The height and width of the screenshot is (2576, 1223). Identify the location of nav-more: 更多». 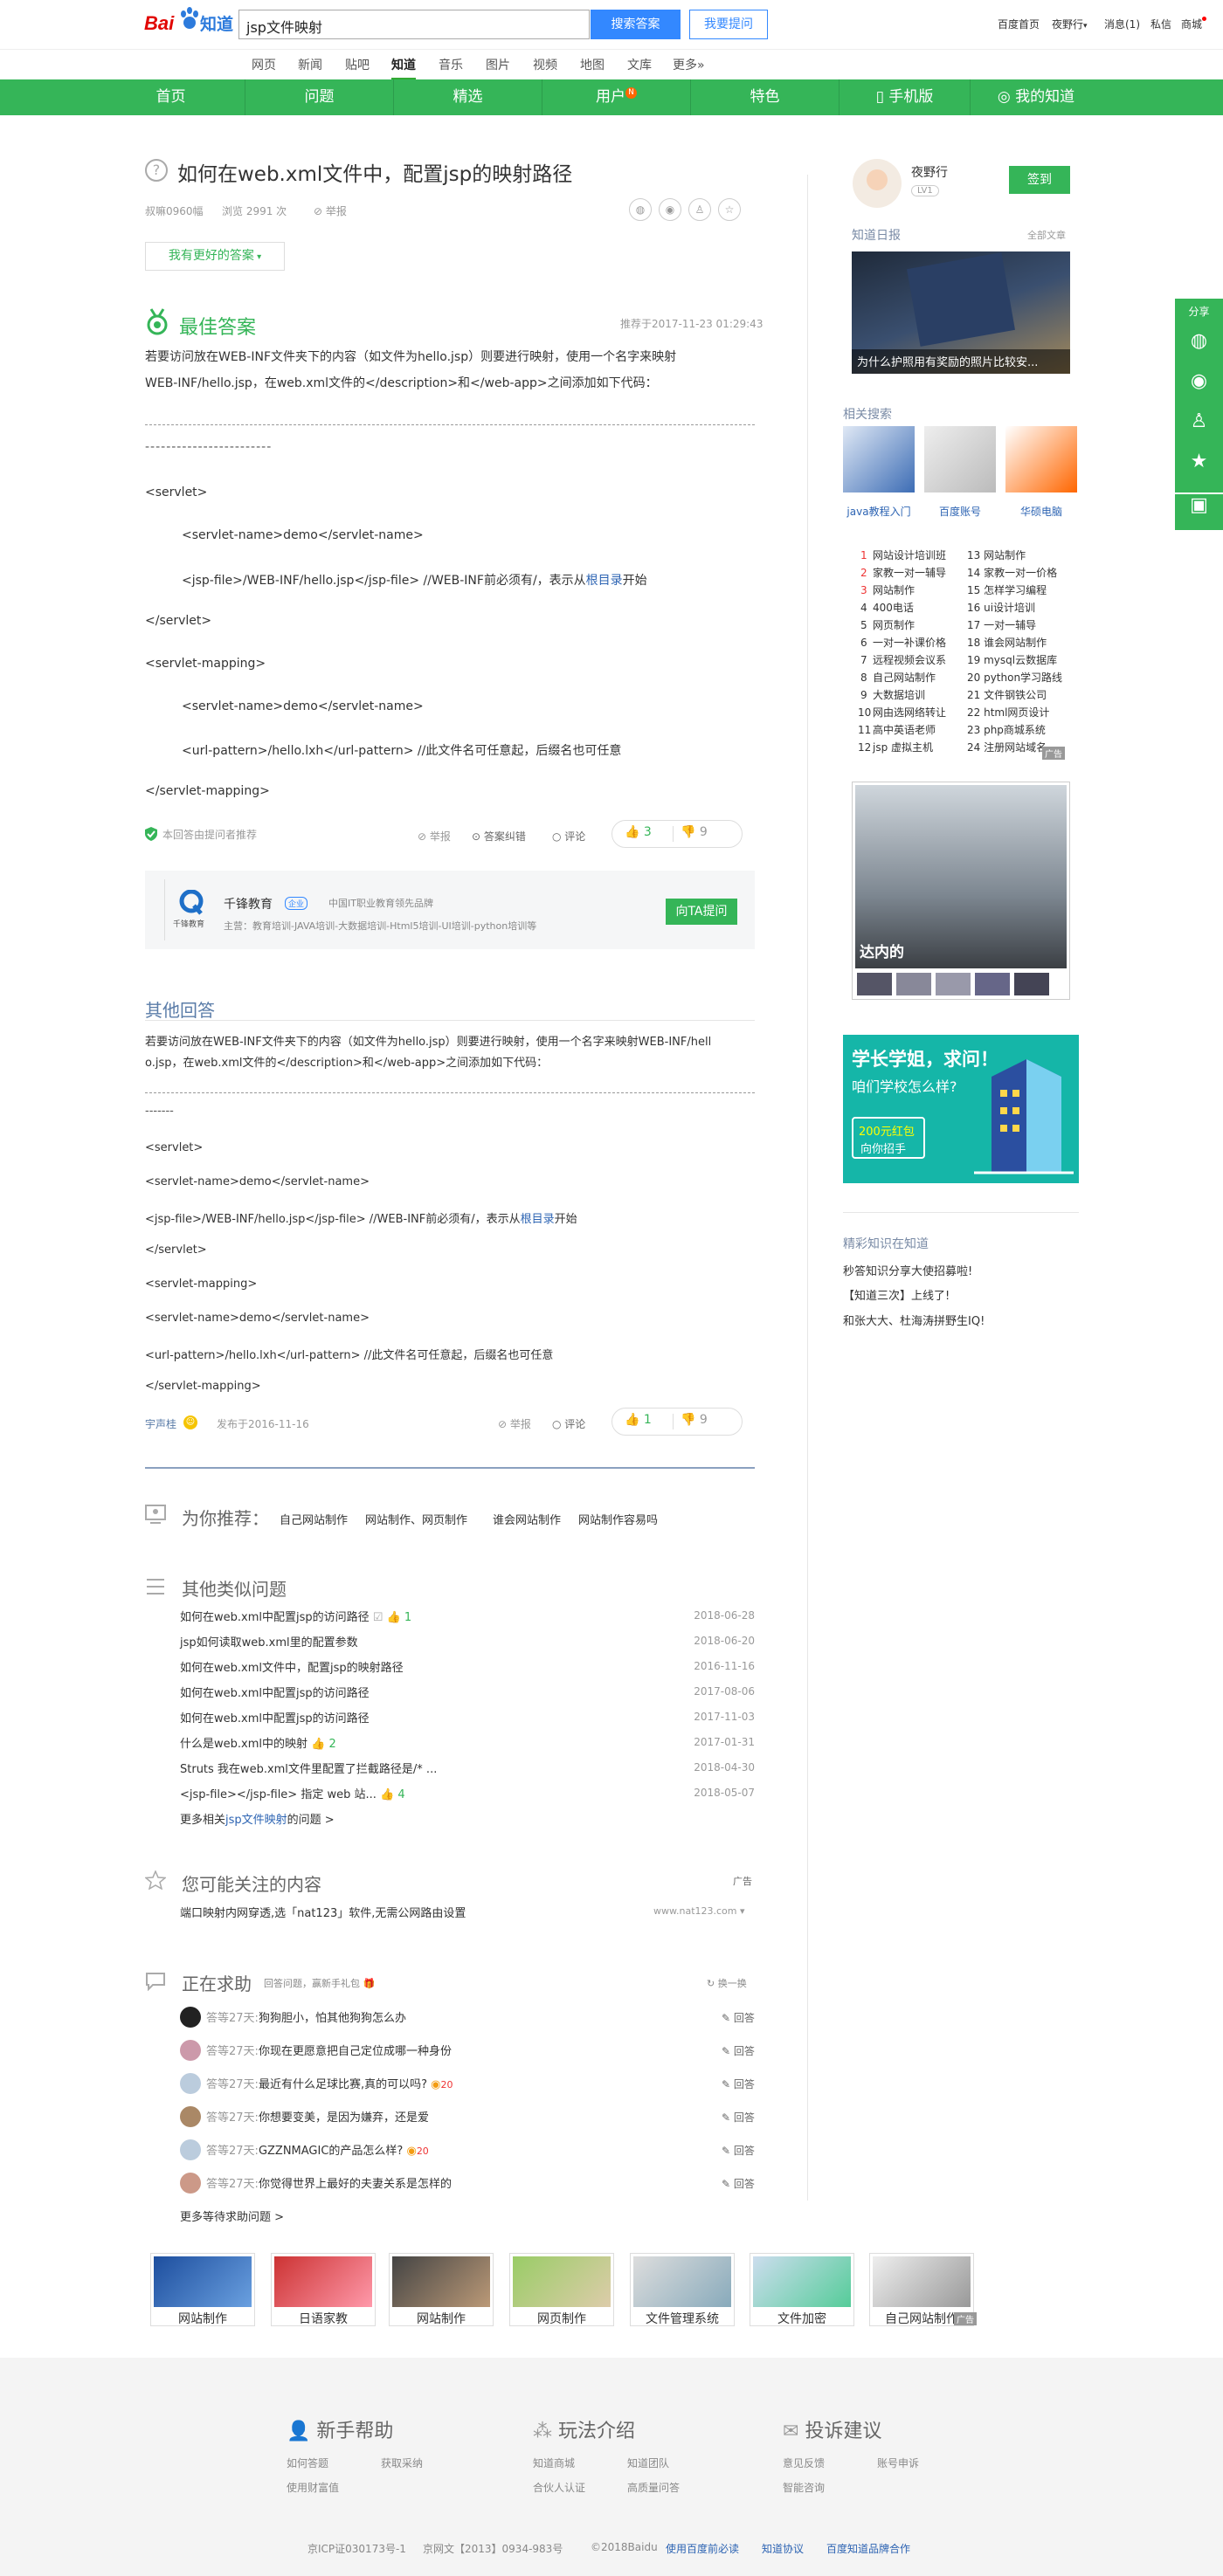
(689, 64).